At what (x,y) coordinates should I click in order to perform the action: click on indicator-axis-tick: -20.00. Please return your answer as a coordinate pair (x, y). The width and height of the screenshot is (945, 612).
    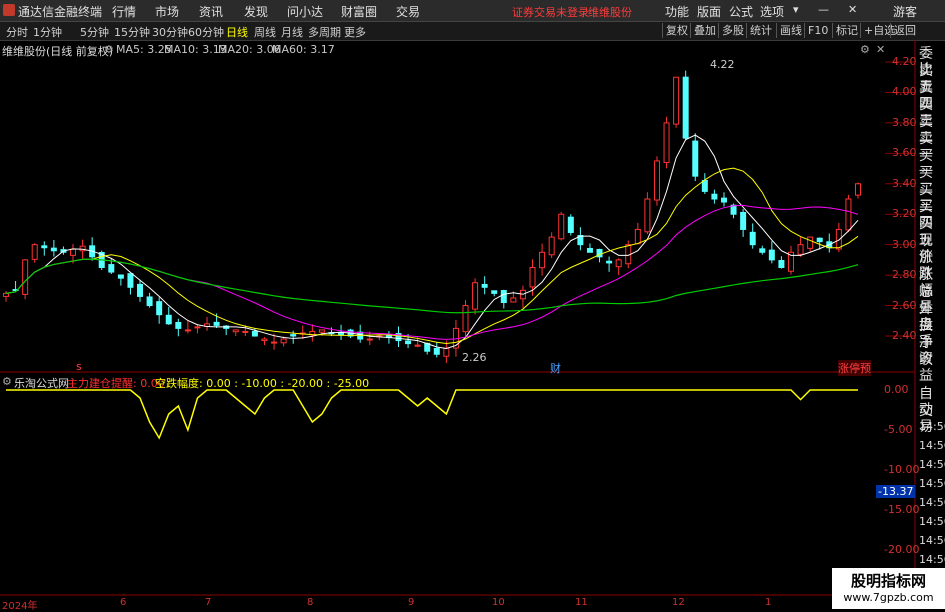
    Looking at the image, I should click on (902, 549).